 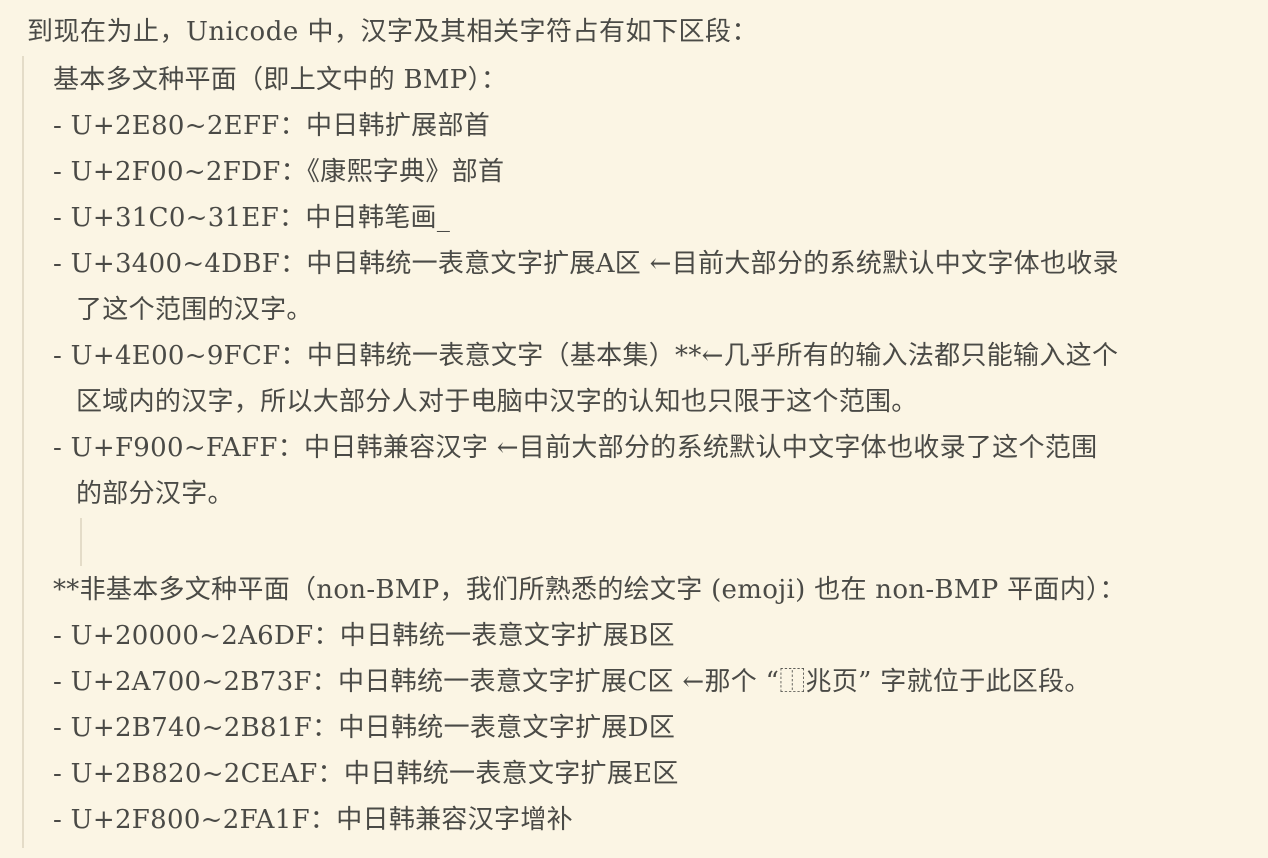 I want to click on bmp-item-strokes: - U+31C0~31EF：中日韩笔画_, so click(x=252, y=218).